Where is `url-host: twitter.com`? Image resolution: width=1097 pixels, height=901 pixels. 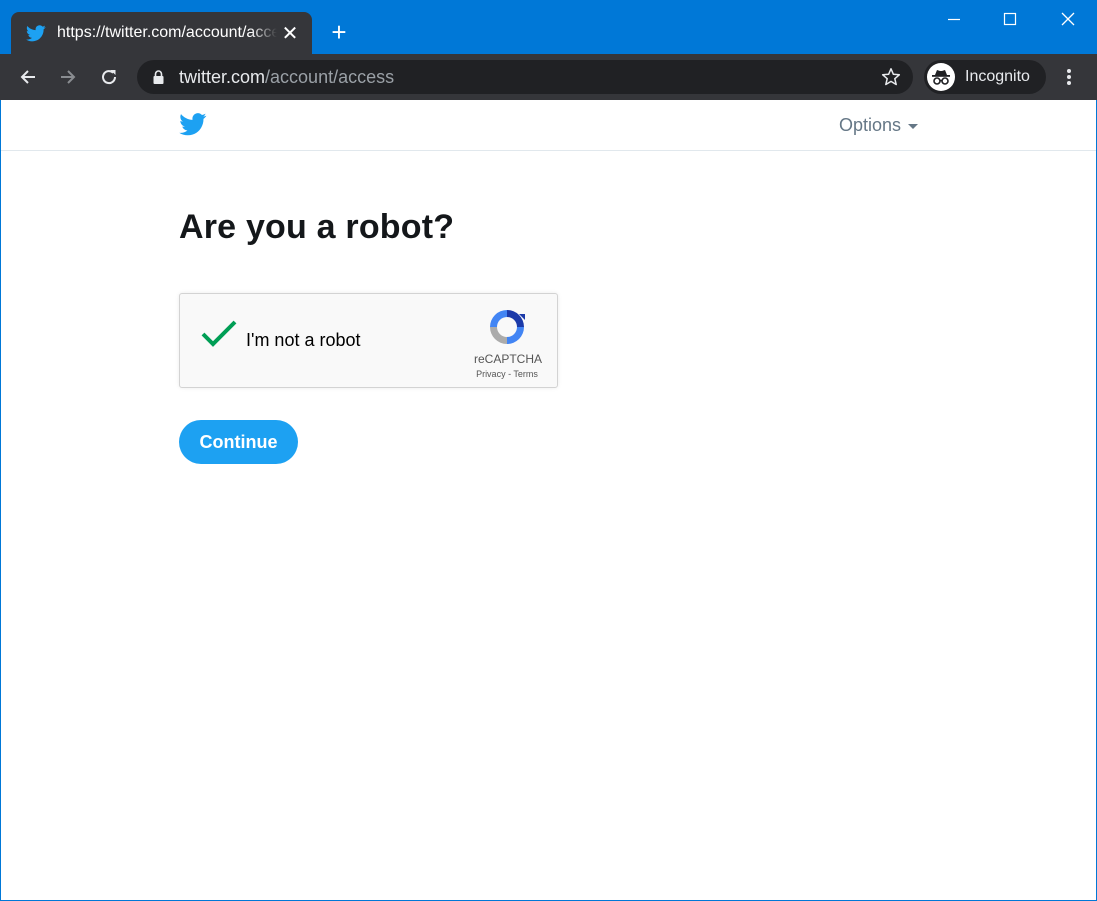 url-host: twitter.com is located at coordinates (222, 77).